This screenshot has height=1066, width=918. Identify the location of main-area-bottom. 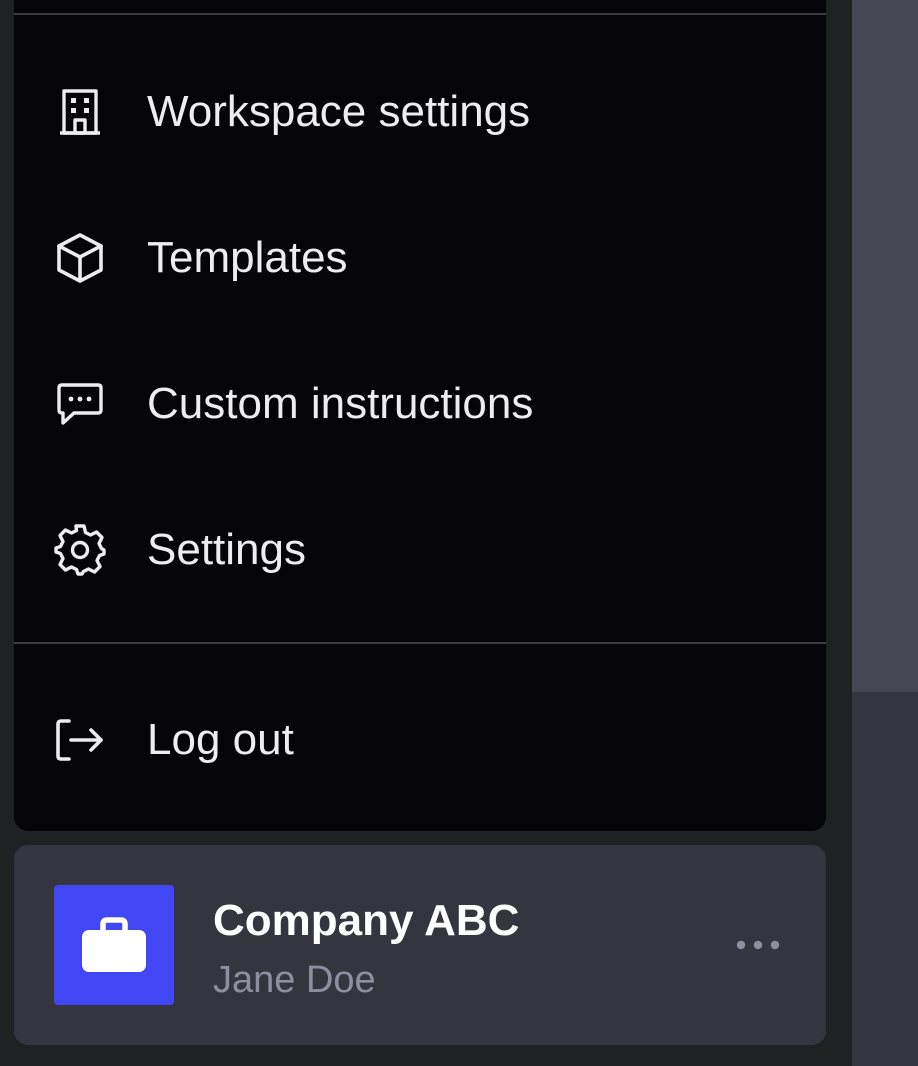
(885, 879).